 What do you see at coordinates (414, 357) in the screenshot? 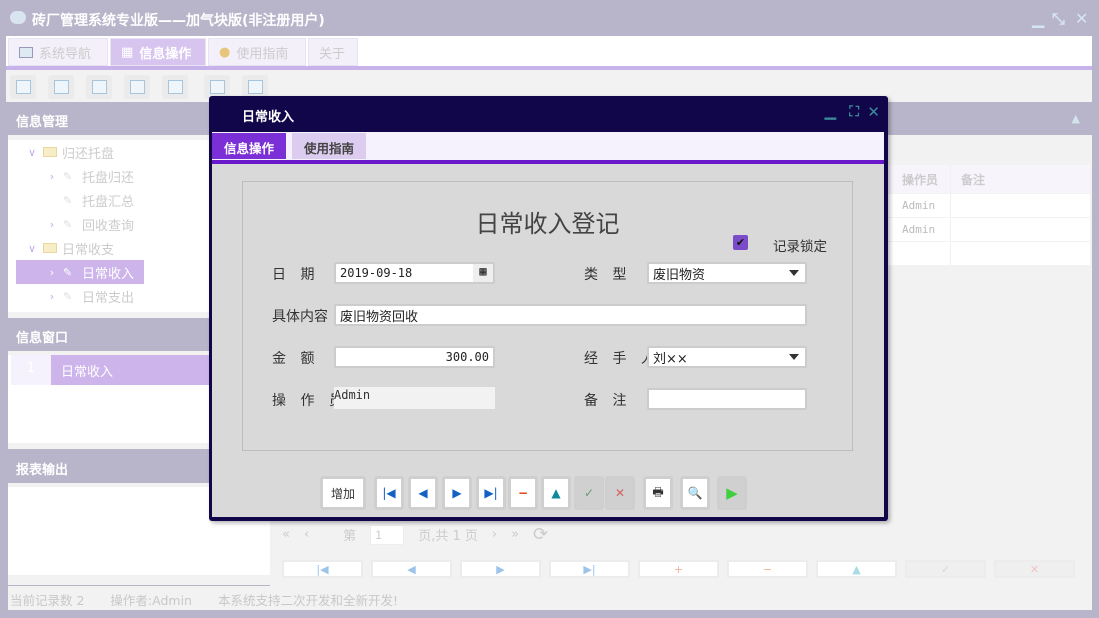
I see `amount-field: 300.00` at bounding box center [414, 357].